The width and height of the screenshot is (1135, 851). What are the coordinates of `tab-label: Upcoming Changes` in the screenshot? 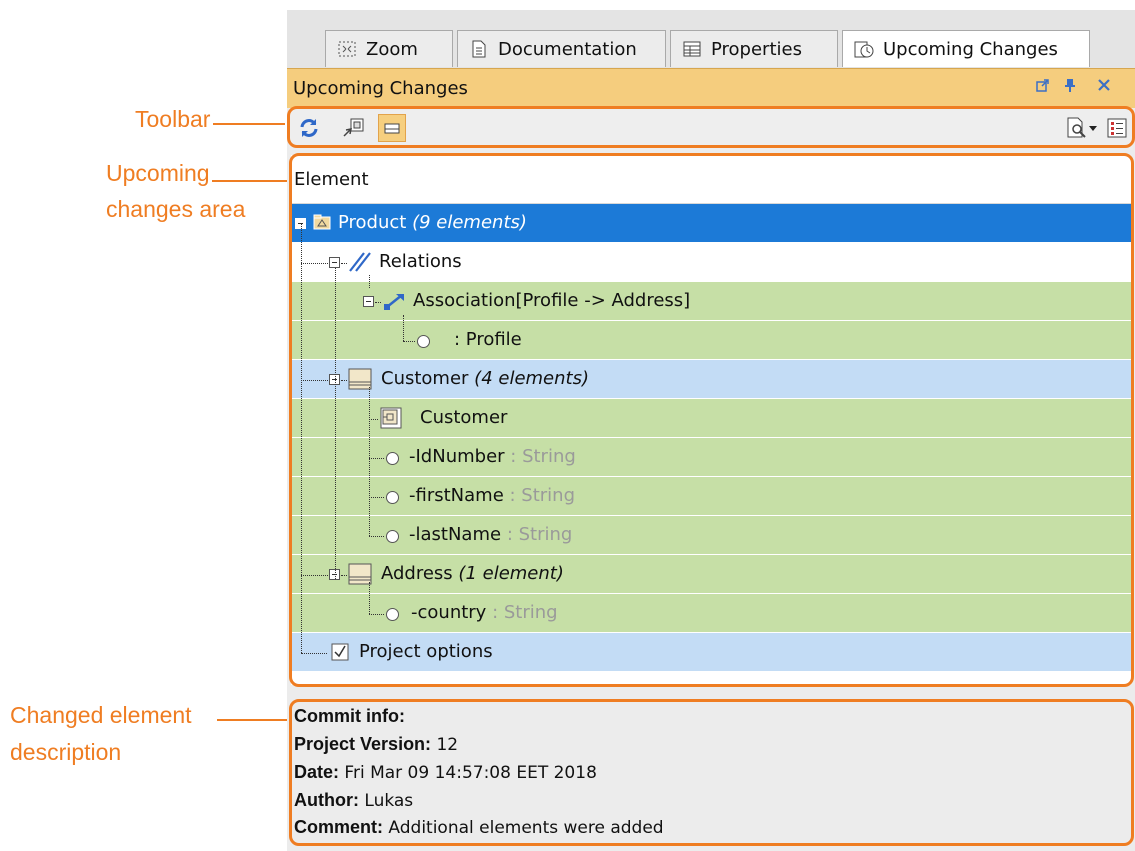 It's located at (970, 49).